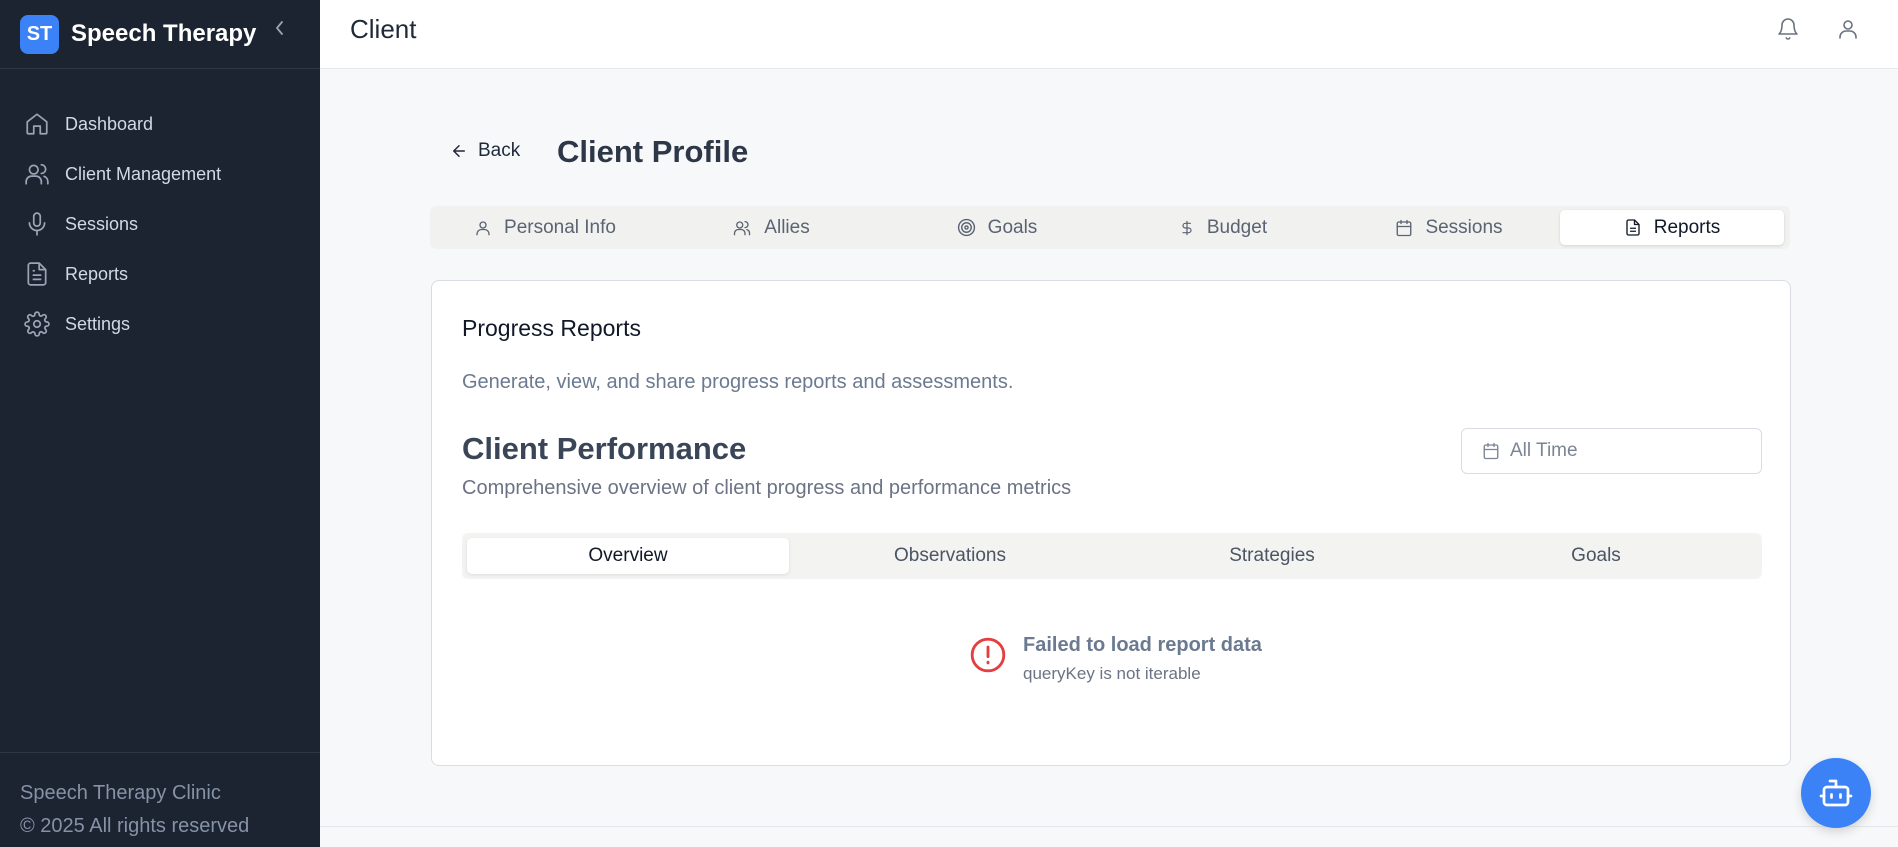 This screenshot has height=847, width=1898. What do you see at coordinates (1142, 645) in the screenshot?
I see `error-title: Failed to load report data` at bounding box center [1142, 645].